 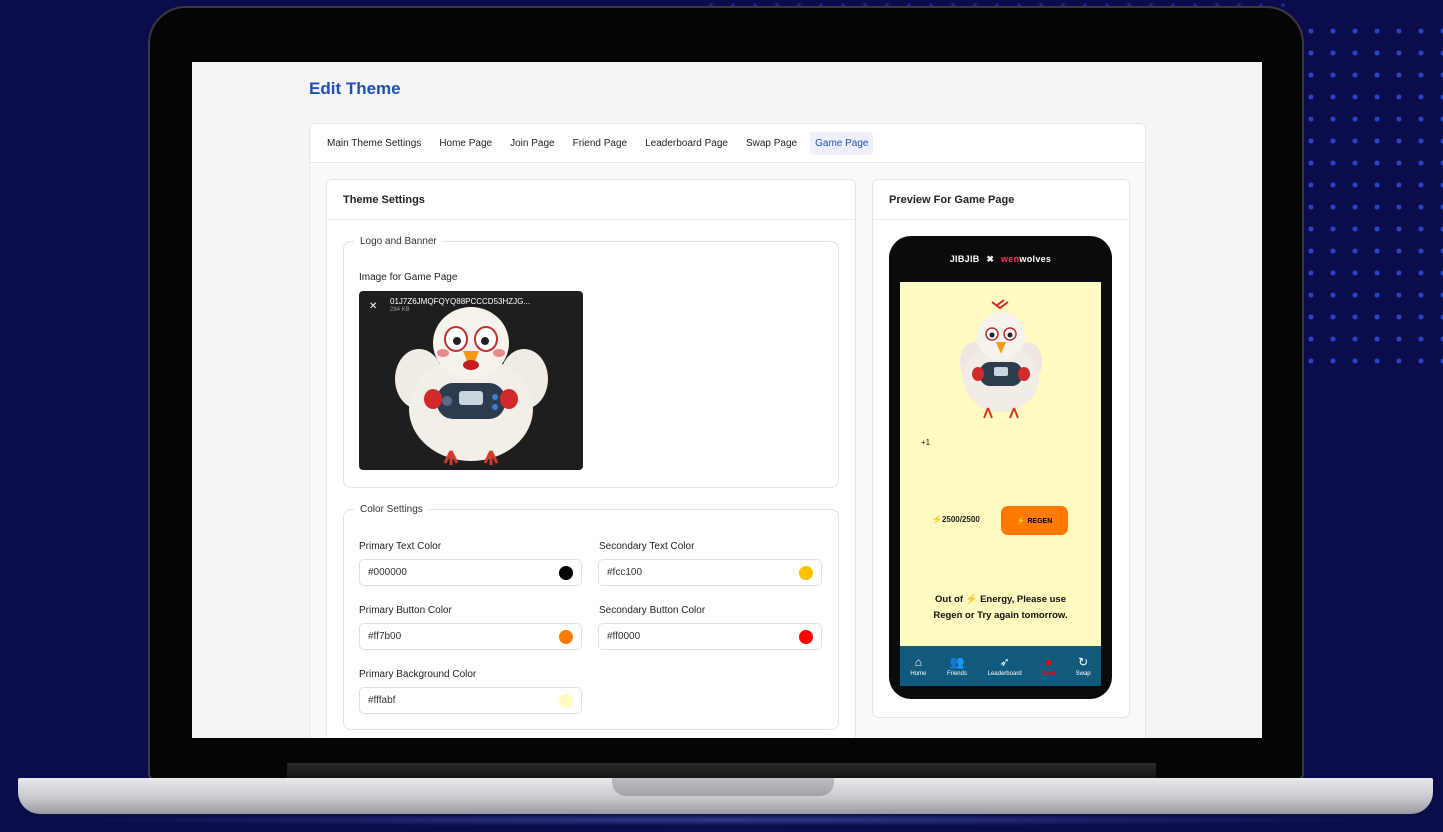 I want to click on primary-button-color-value: #ff7b00, so click(x=385, y=636).